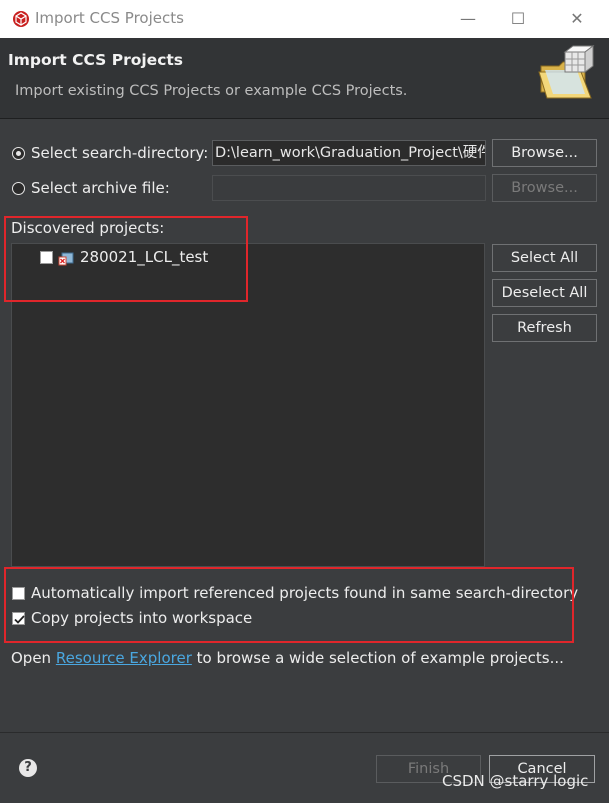 The width and height of the screenshot is (609, 803). I want to click on close-button: ✕, so click(577, 19).